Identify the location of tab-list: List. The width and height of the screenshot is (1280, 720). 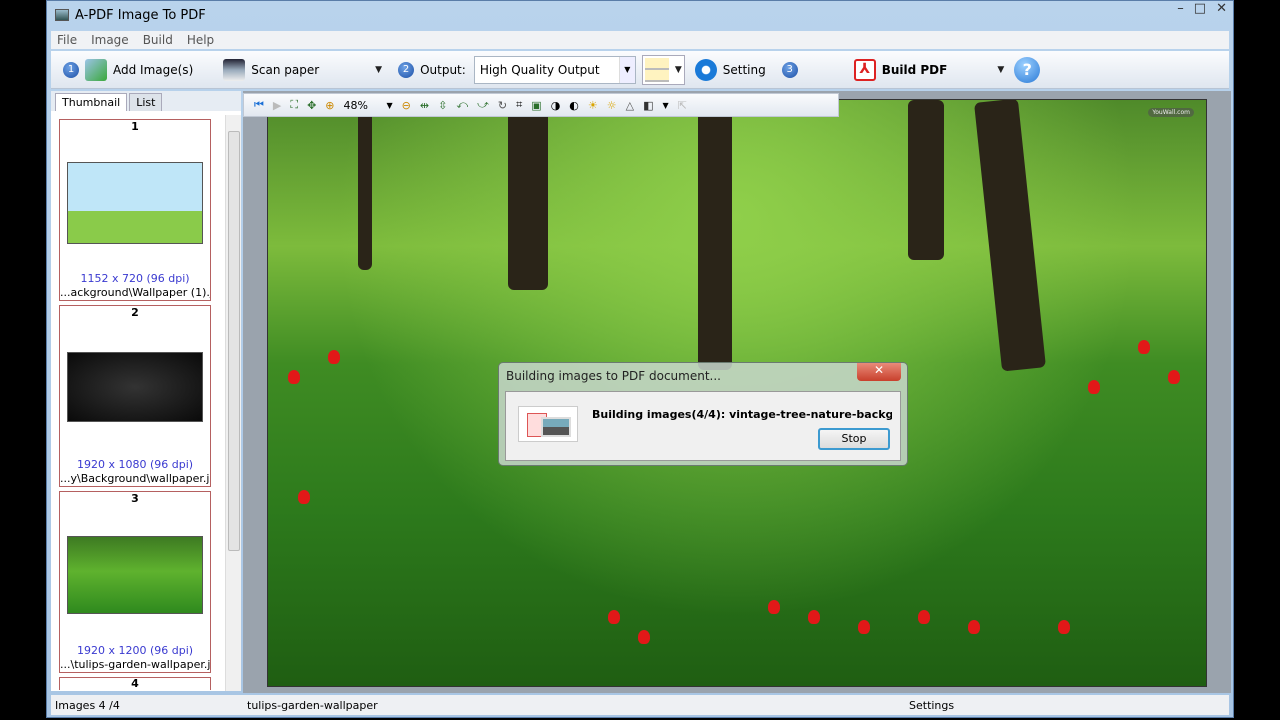
(146, 102).